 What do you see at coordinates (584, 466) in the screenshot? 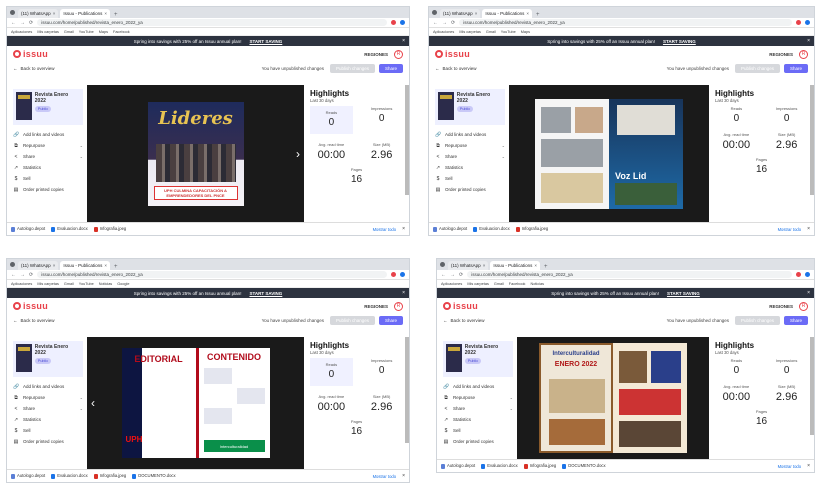
I see `download-item: DOCUMENTO.docx` at bounding box center [584, 466].